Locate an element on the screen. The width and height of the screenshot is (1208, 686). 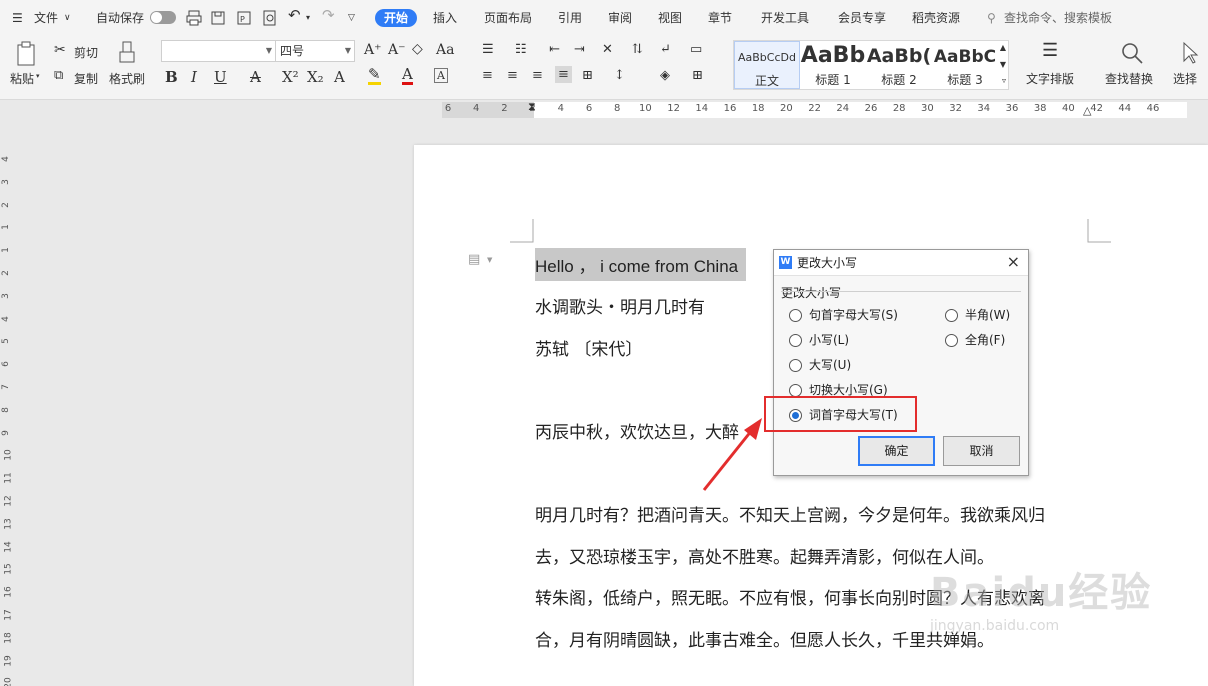
select-button: 选择 is located at coordinates (1185, 78).